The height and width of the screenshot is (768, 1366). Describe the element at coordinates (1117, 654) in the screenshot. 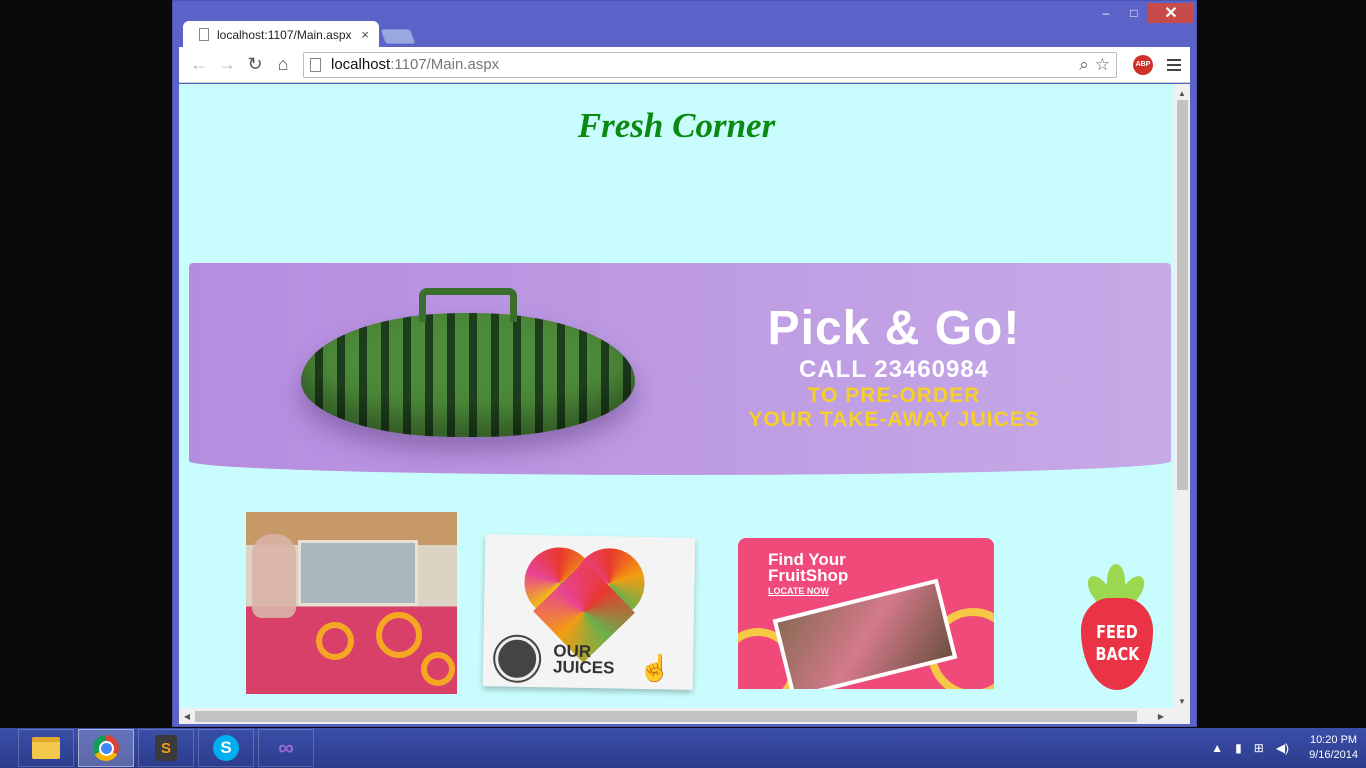

I see `feedback-label-2: BACK` at that location.